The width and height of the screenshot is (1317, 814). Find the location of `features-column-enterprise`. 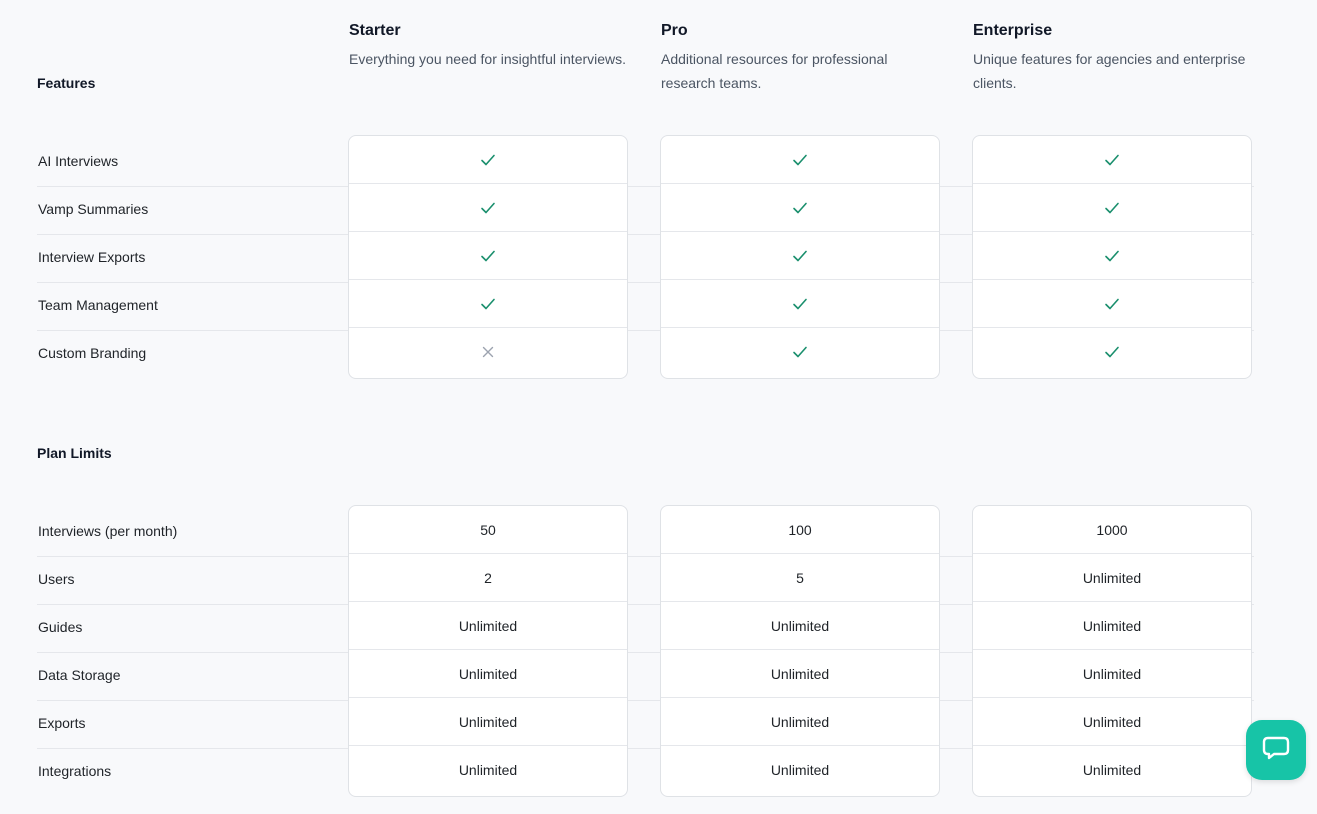

features-column-enterprise is located at coordinates (1112, 257).